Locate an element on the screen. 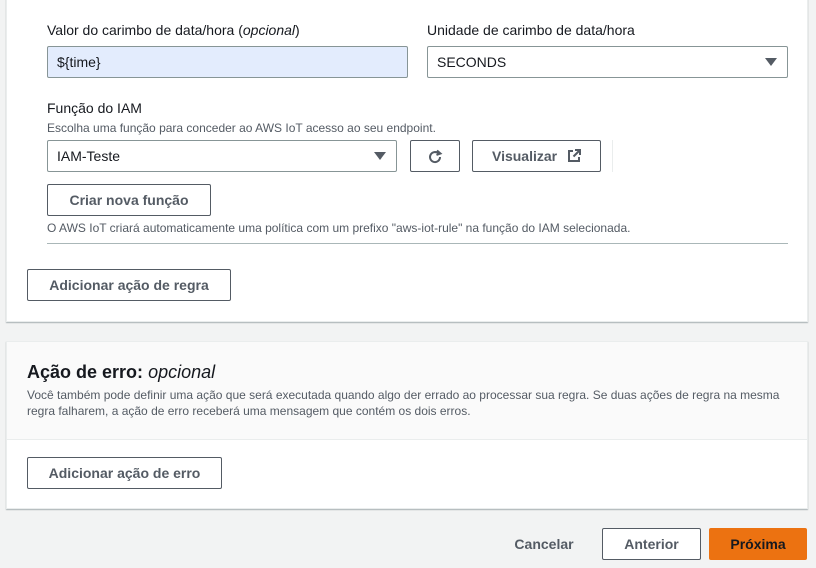 This screenshot has width=816, height=568. timestamp-value-label-text: Valor do carimbo de data/hora is located at coordinates (141, 30).